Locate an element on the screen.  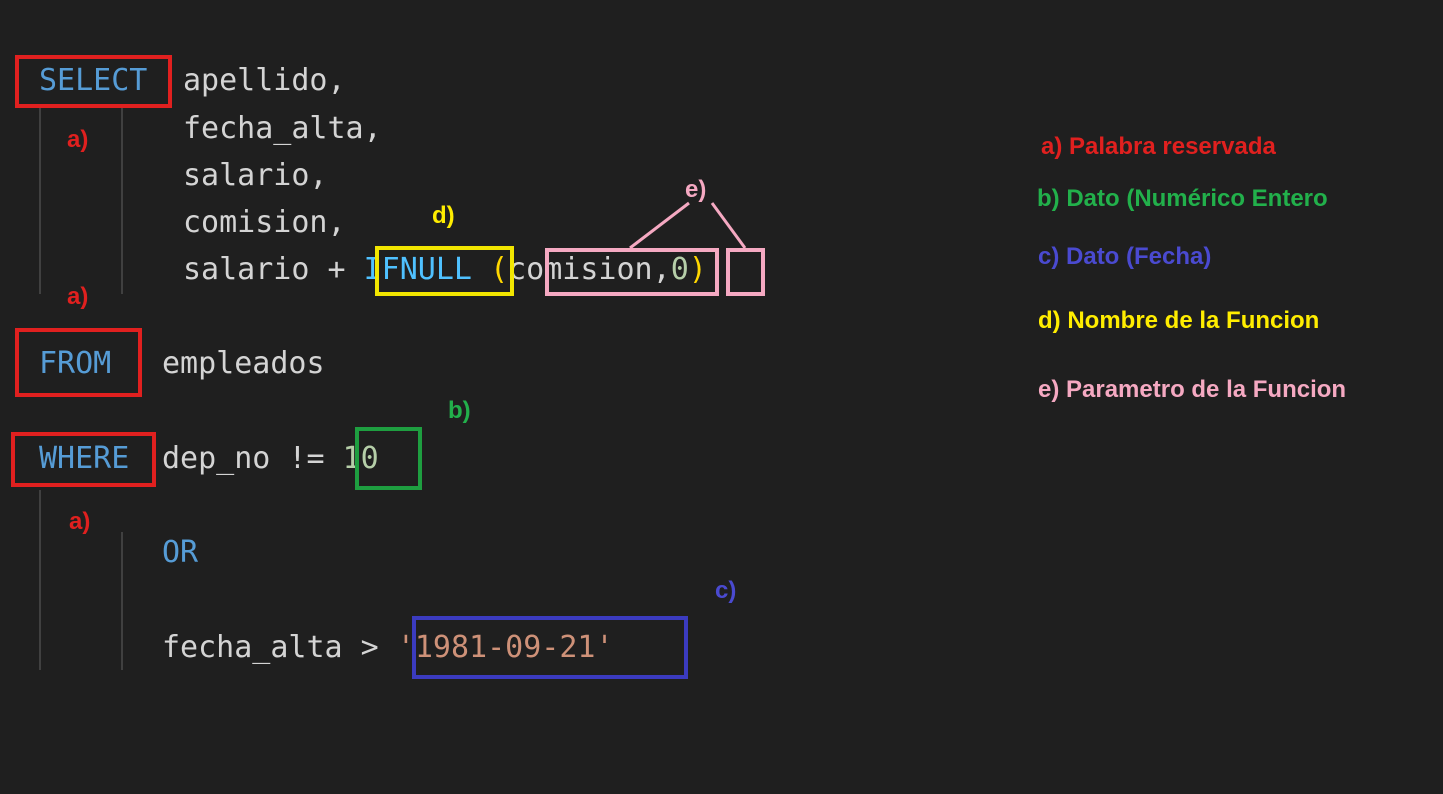
marker-b: b) is located at coordinates (459, 410).